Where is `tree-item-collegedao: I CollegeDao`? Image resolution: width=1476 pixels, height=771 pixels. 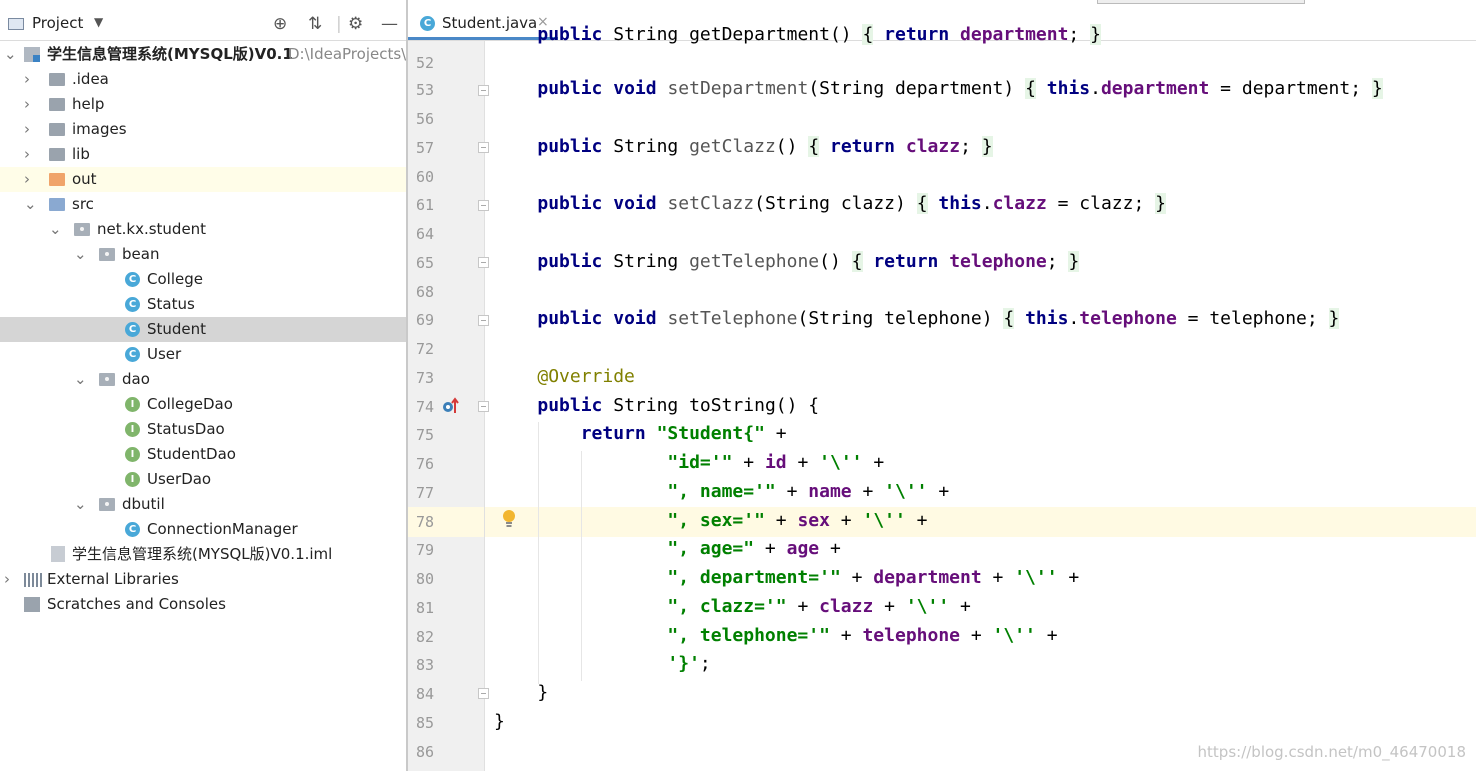
tree-item-collegedao: I CollegeDao is located at coordinates (203, 404).